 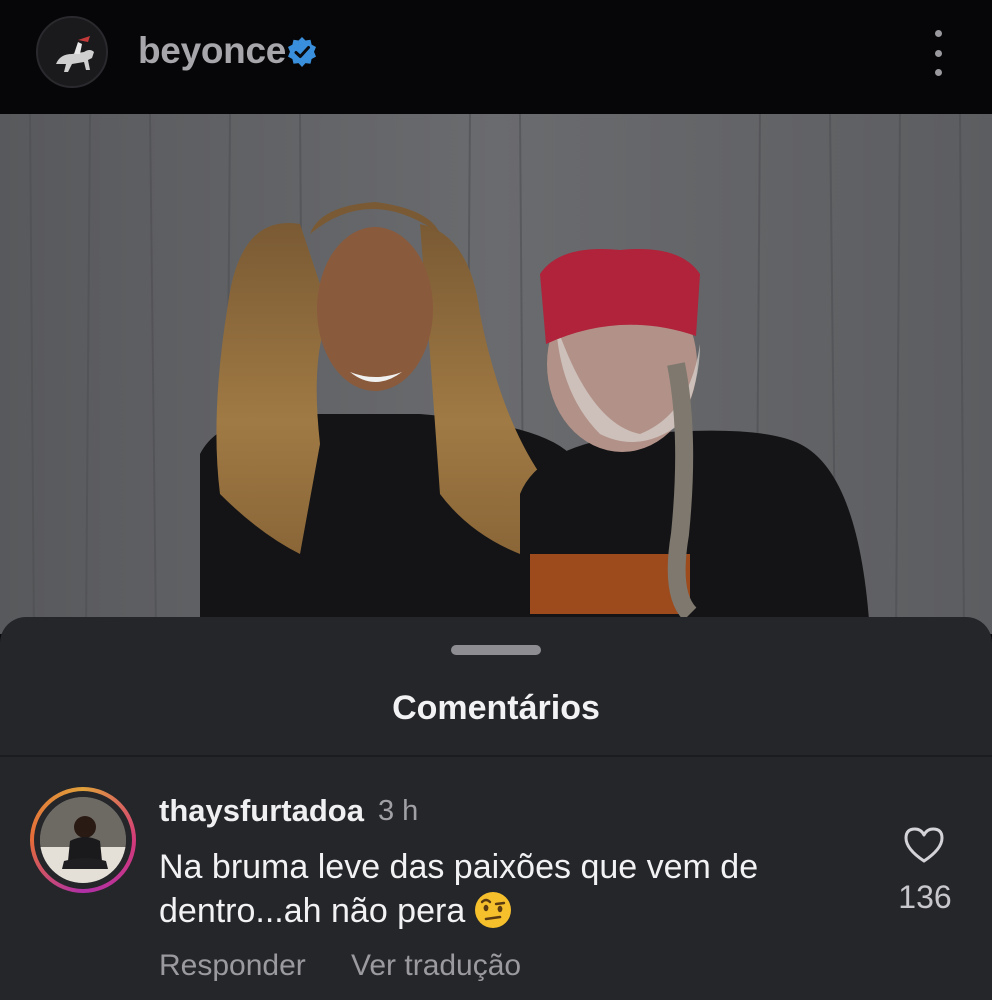 What do you see at coordinates (924, 845) in the screenshot?
I see `heart-icon` at bounding box center [924, 845].